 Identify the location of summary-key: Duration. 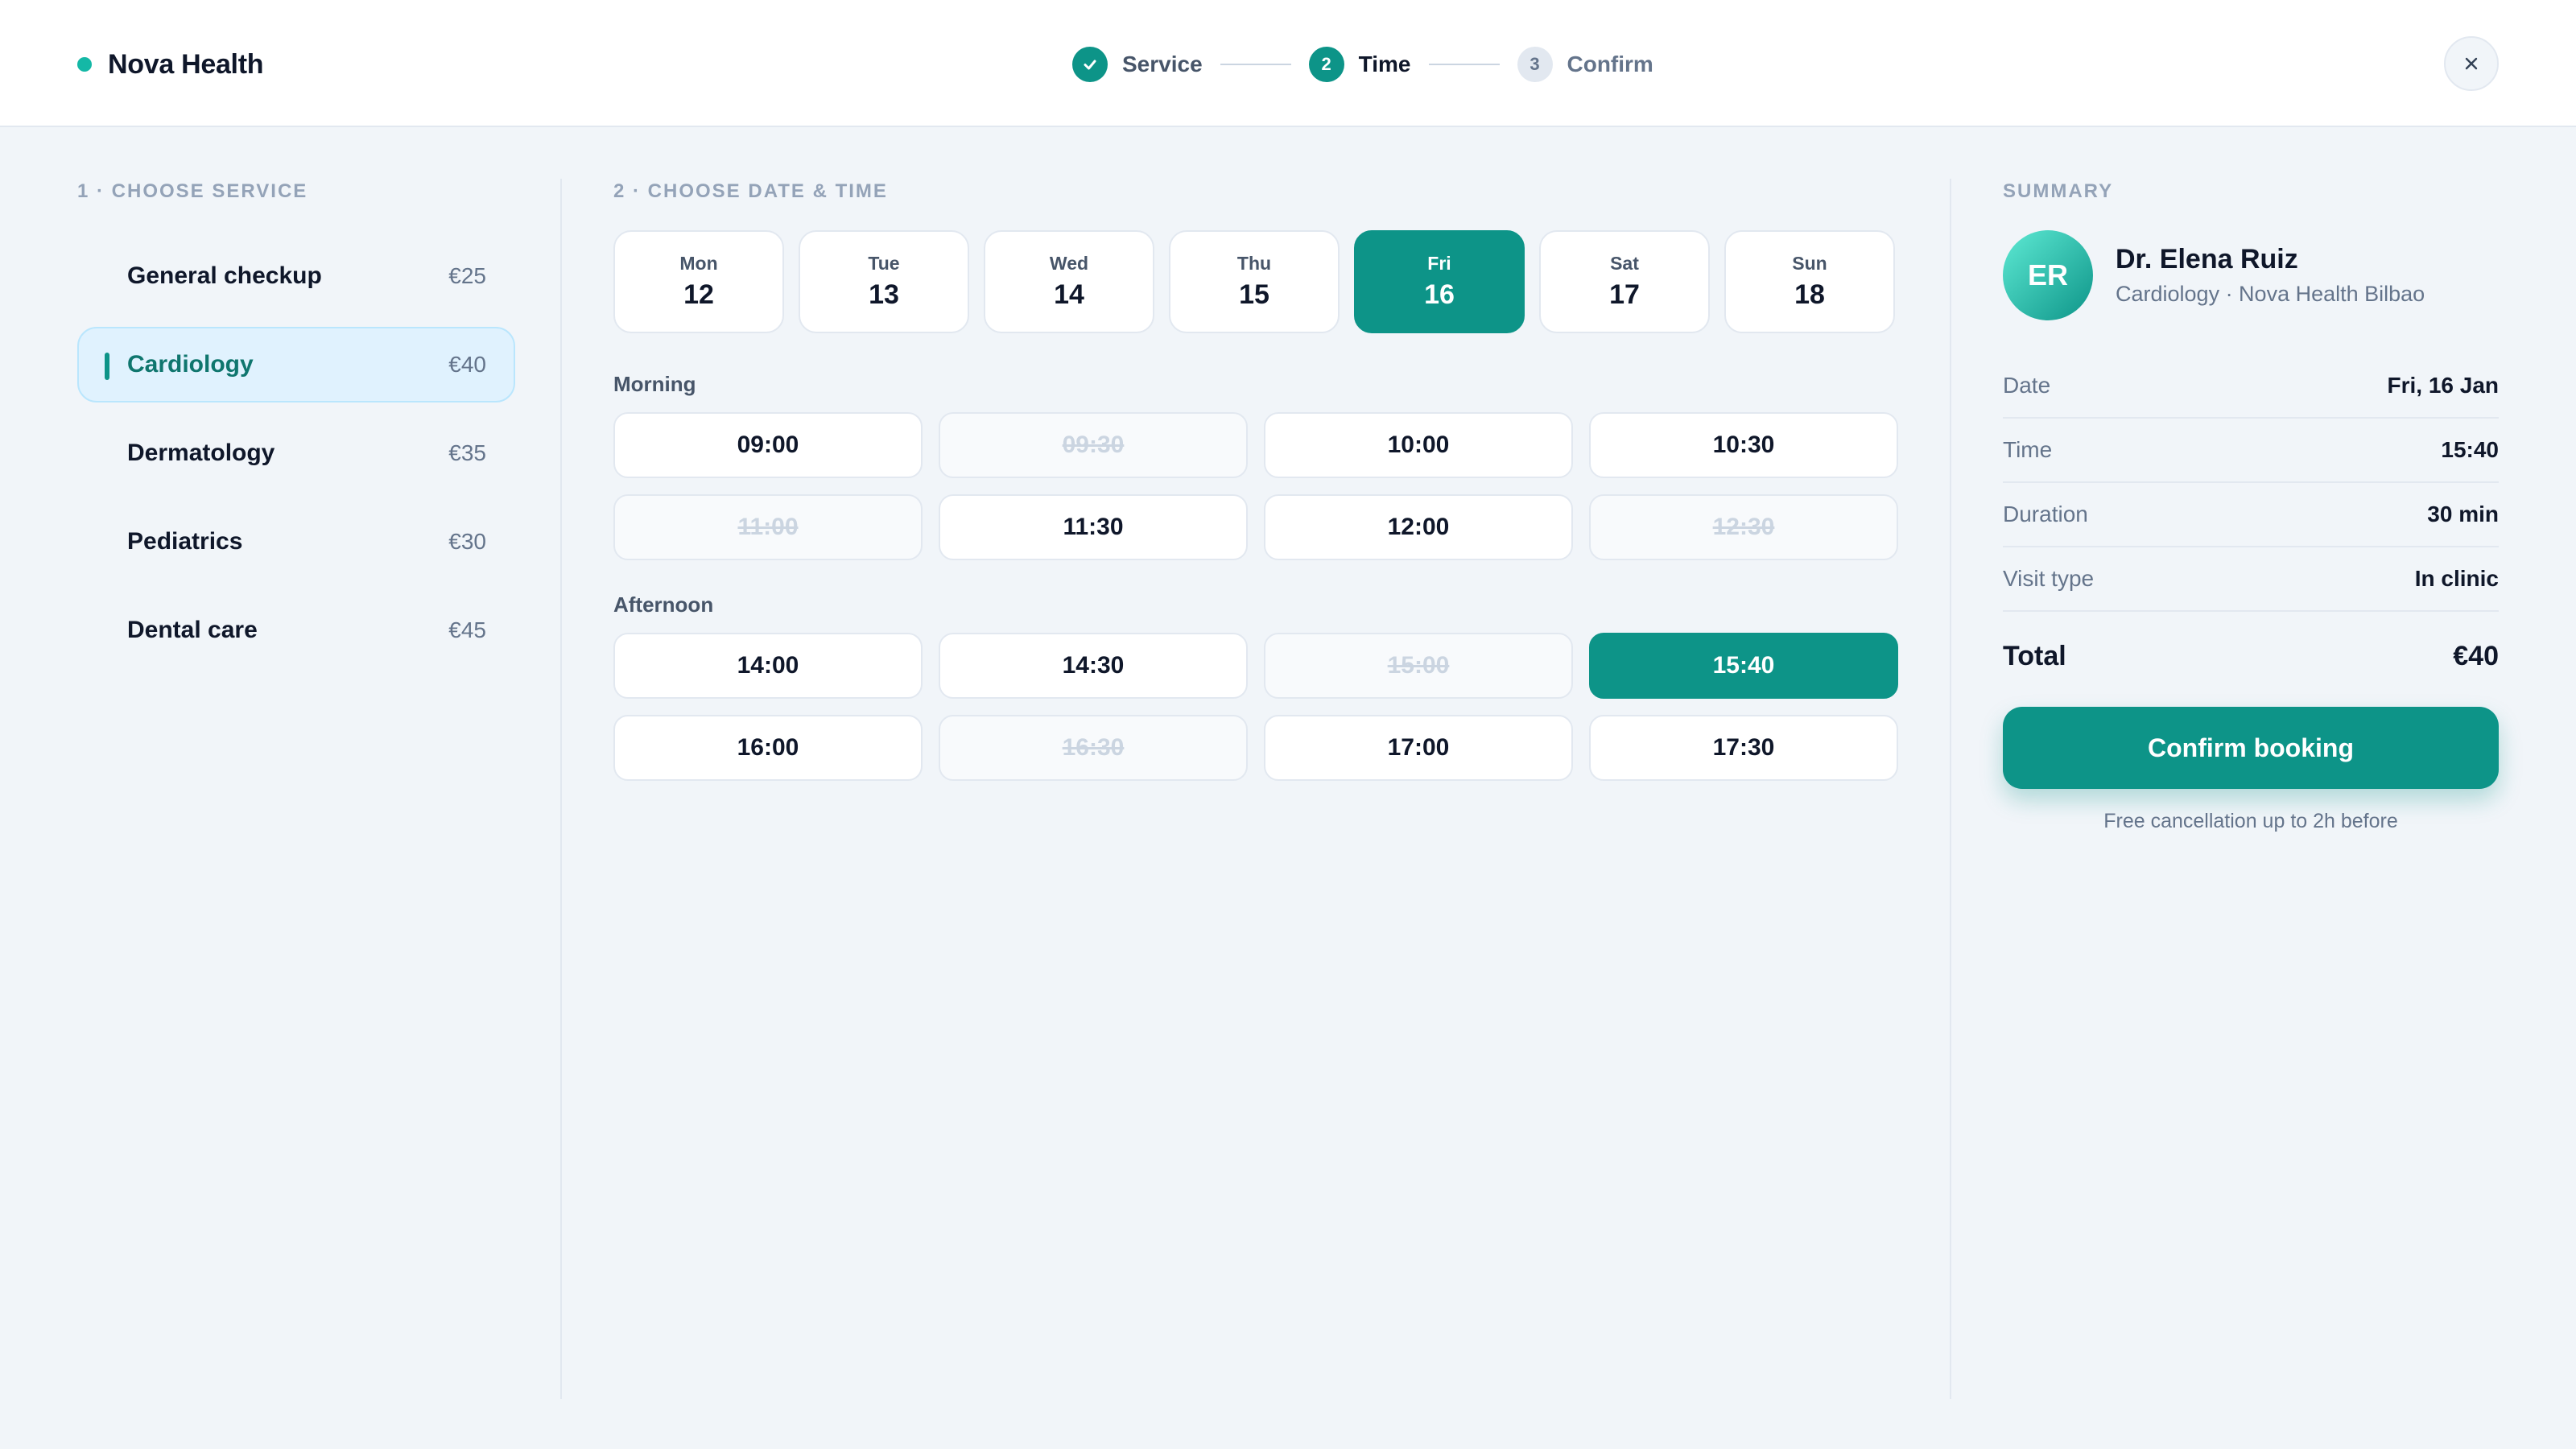
(2045, 514).